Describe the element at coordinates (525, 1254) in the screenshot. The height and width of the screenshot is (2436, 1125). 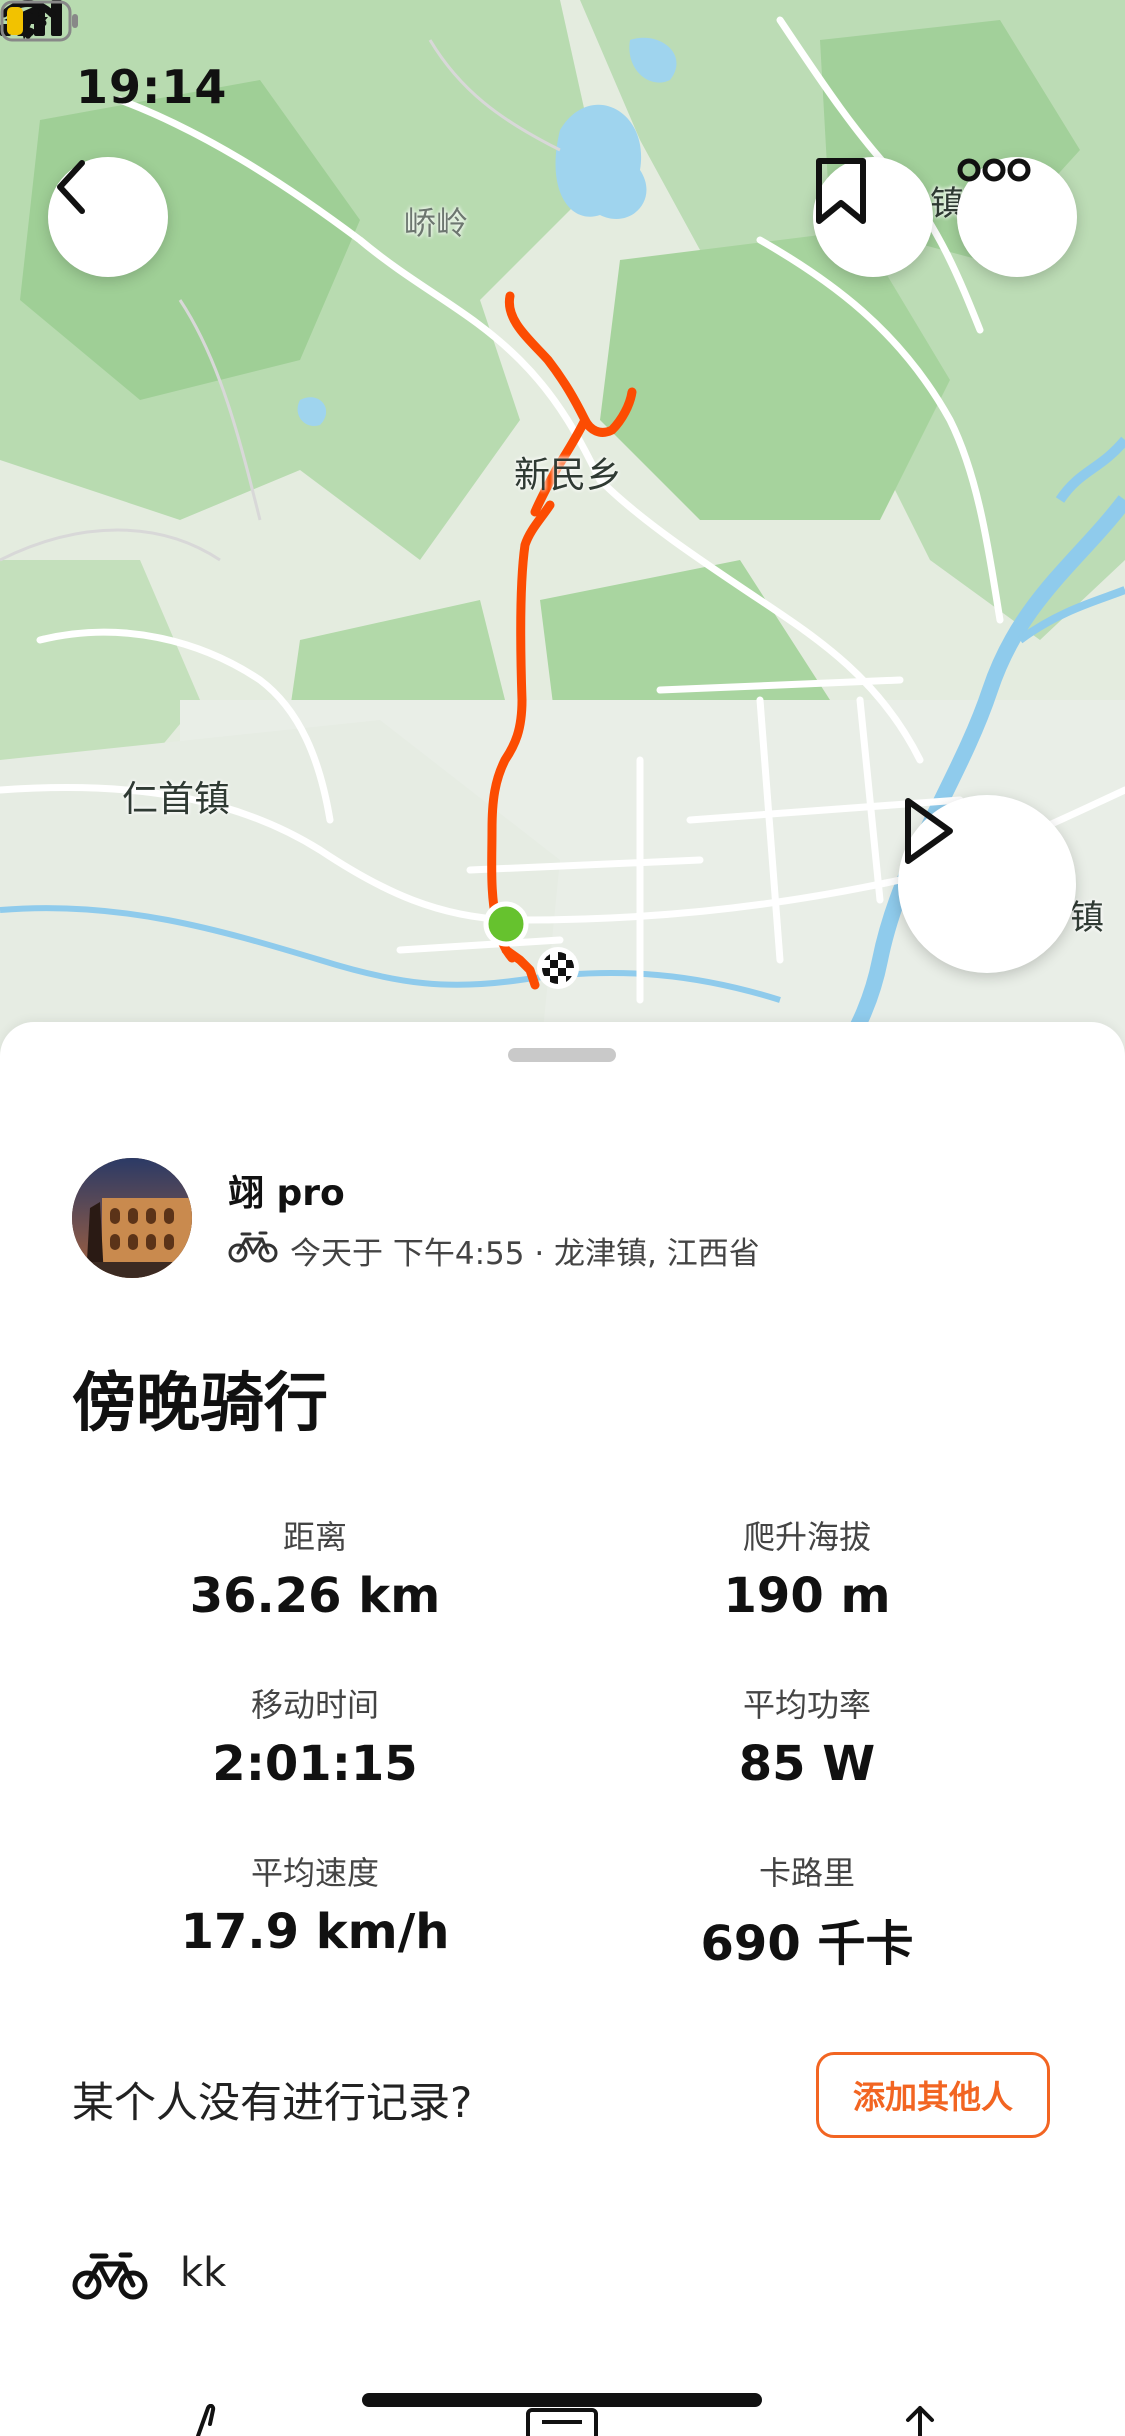
I see `activity-date-location: 今天于 下午4:55 · 龙津镇, 江西省` at that location.